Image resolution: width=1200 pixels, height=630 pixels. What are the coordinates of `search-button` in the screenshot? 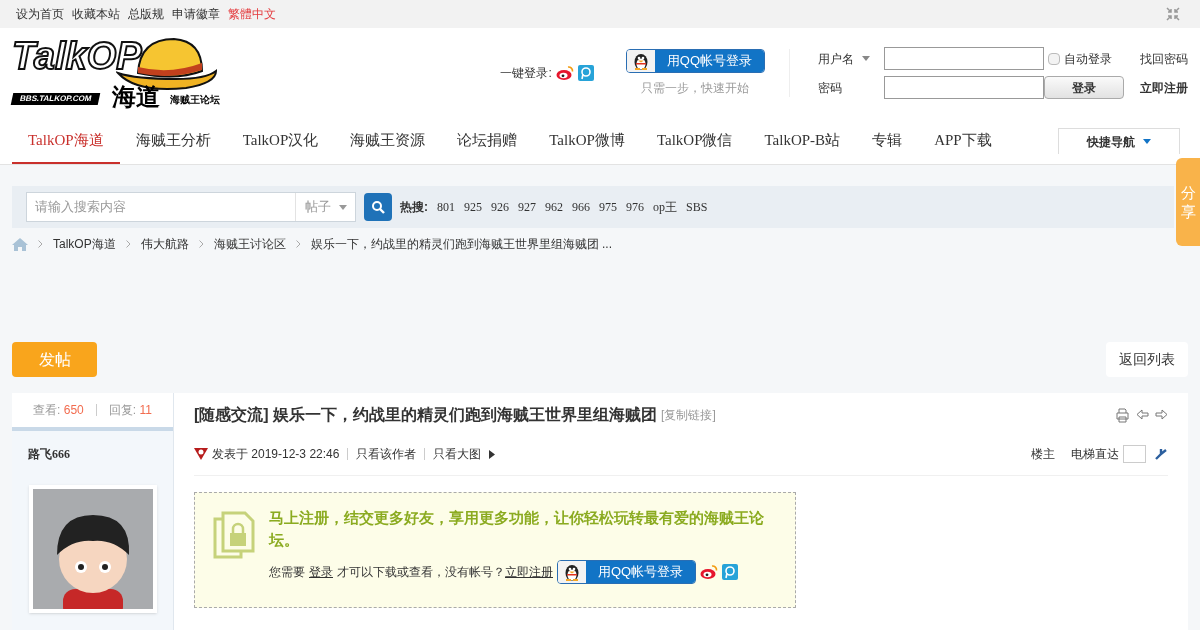 It's located at (378, 207).